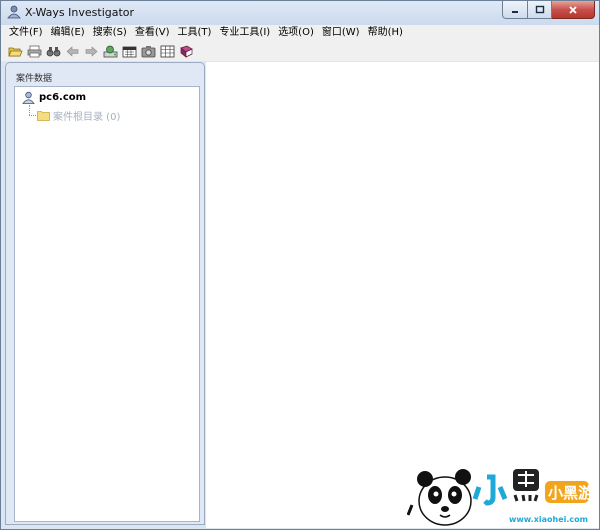 The width and height of the screenshot is (600, 530). I want to click on menu-file: 文件(F), so click(26, 33).